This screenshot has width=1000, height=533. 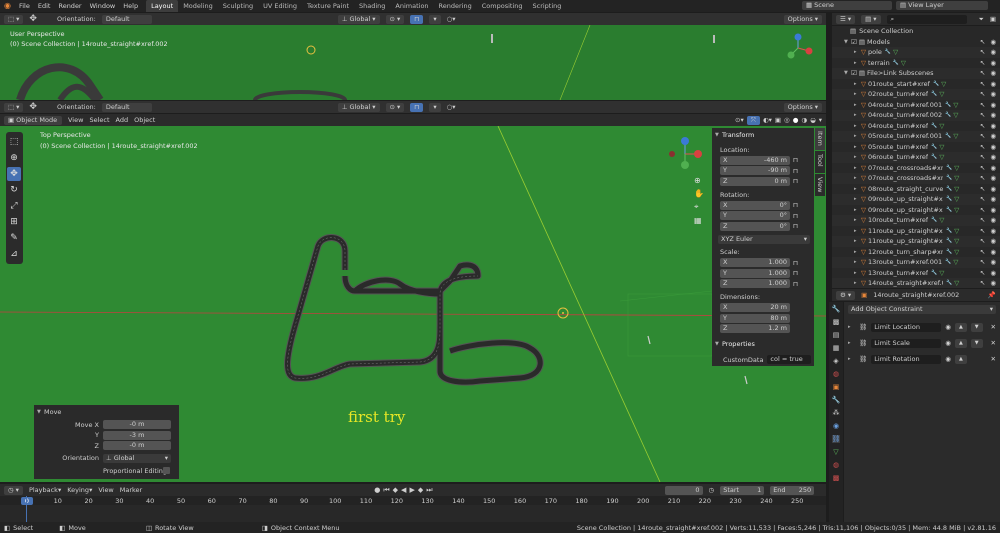 What do you see at coordinates (755, 273) in the screenshot?
I see `scale-y-field: Y 1.000` at bounding box center [755, 273].